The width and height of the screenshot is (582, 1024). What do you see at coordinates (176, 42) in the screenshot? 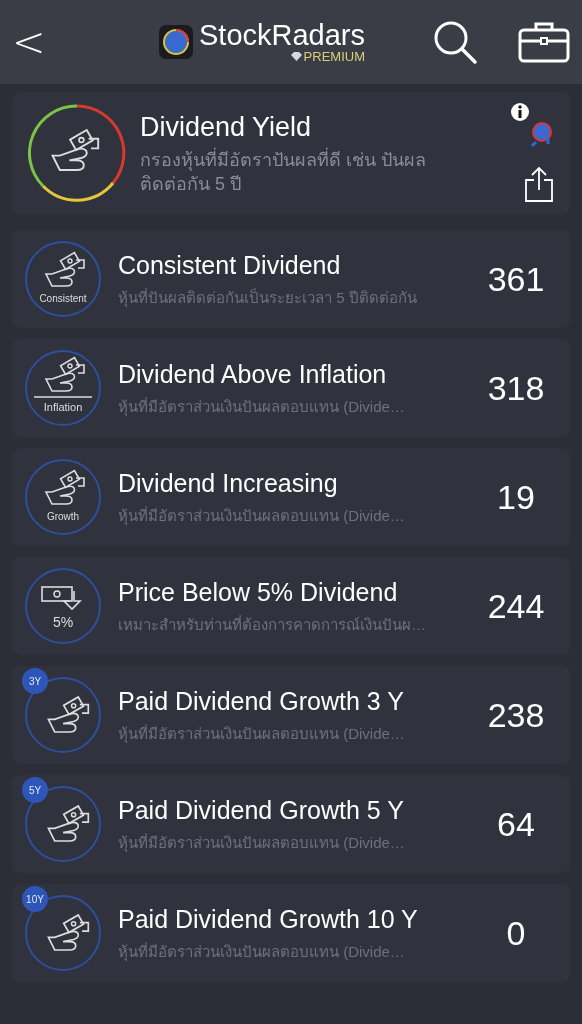
I see `radar-logo-icon` at bounding box center [176, 42].